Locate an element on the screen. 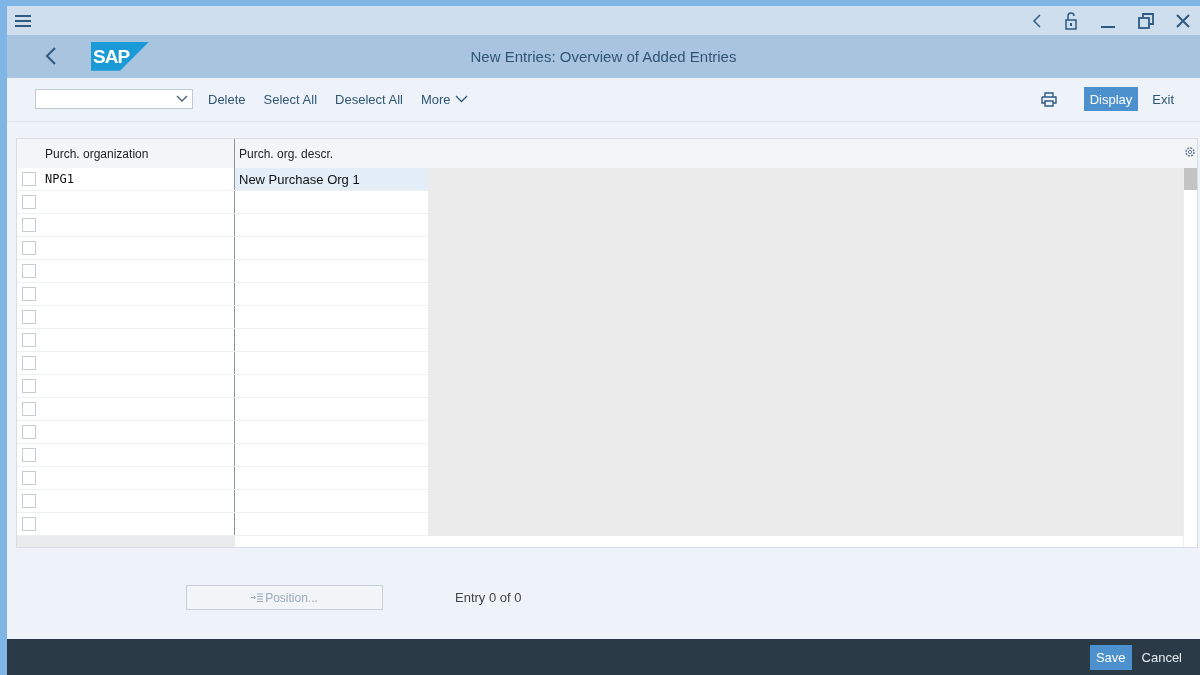 This screenshot has width=1200, height=675. window-title: New Entries: Overview of Added Entries is located at coordinates (603, 56).